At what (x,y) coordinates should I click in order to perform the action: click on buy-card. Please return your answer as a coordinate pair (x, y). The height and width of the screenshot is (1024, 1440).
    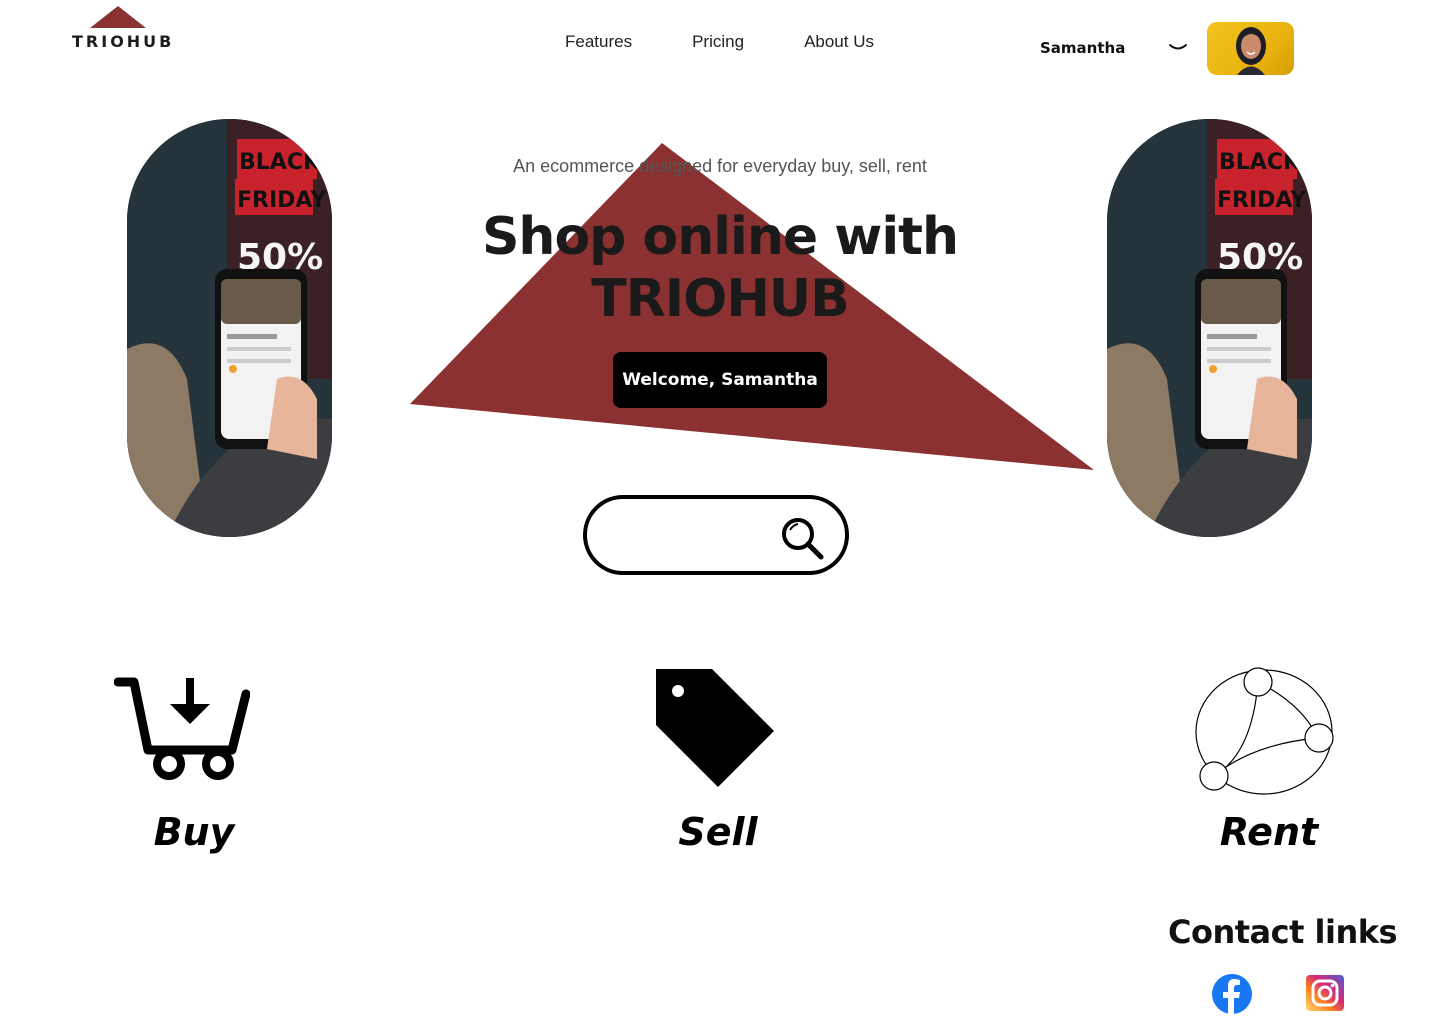
    Looking at the image, I should click on (182, 728).